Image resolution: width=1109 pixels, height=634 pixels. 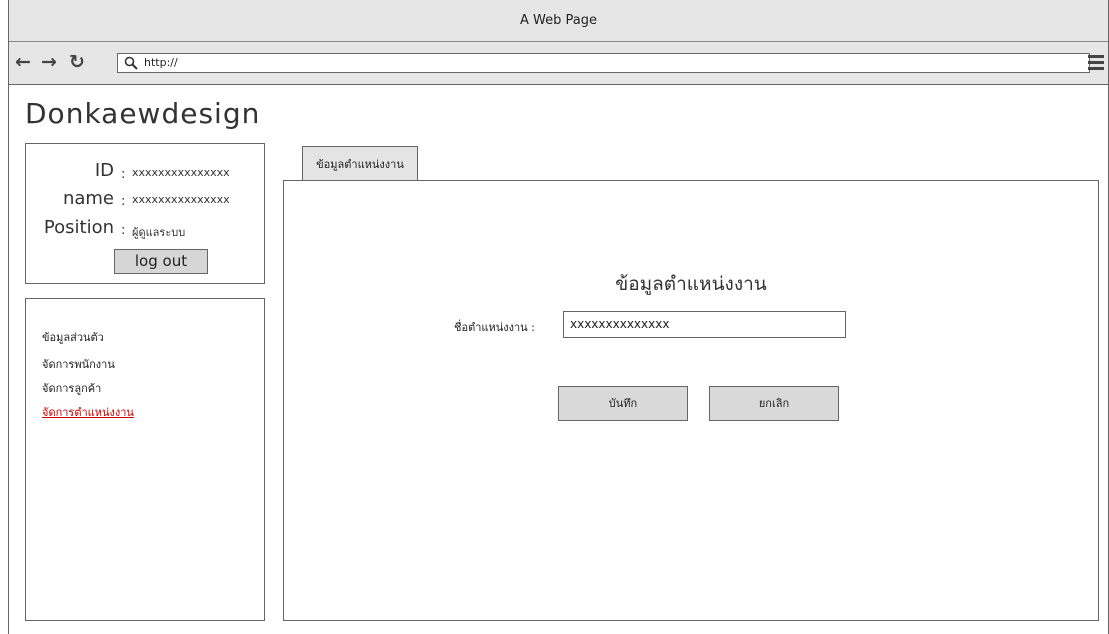 I want to click on name-label: name, so click(x=88, y=198).